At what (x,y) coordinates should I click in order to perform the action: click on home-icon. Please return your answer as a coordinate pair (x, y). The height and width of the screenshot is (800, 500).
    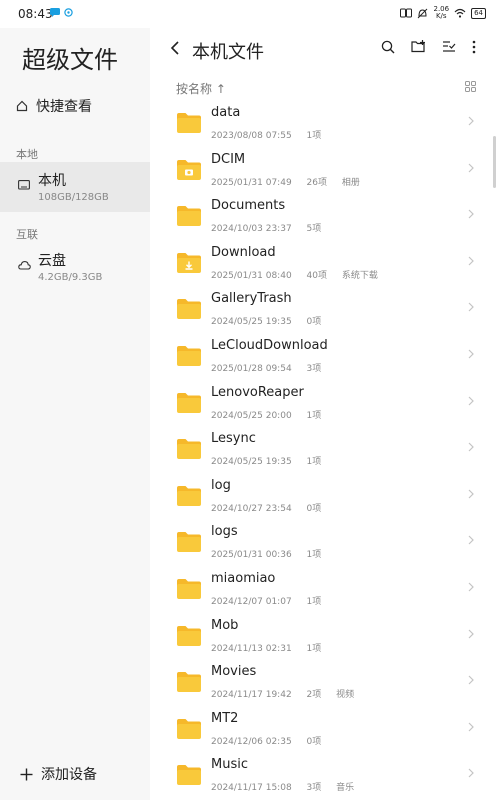
    Looking at the image, I should click on (22, 106).